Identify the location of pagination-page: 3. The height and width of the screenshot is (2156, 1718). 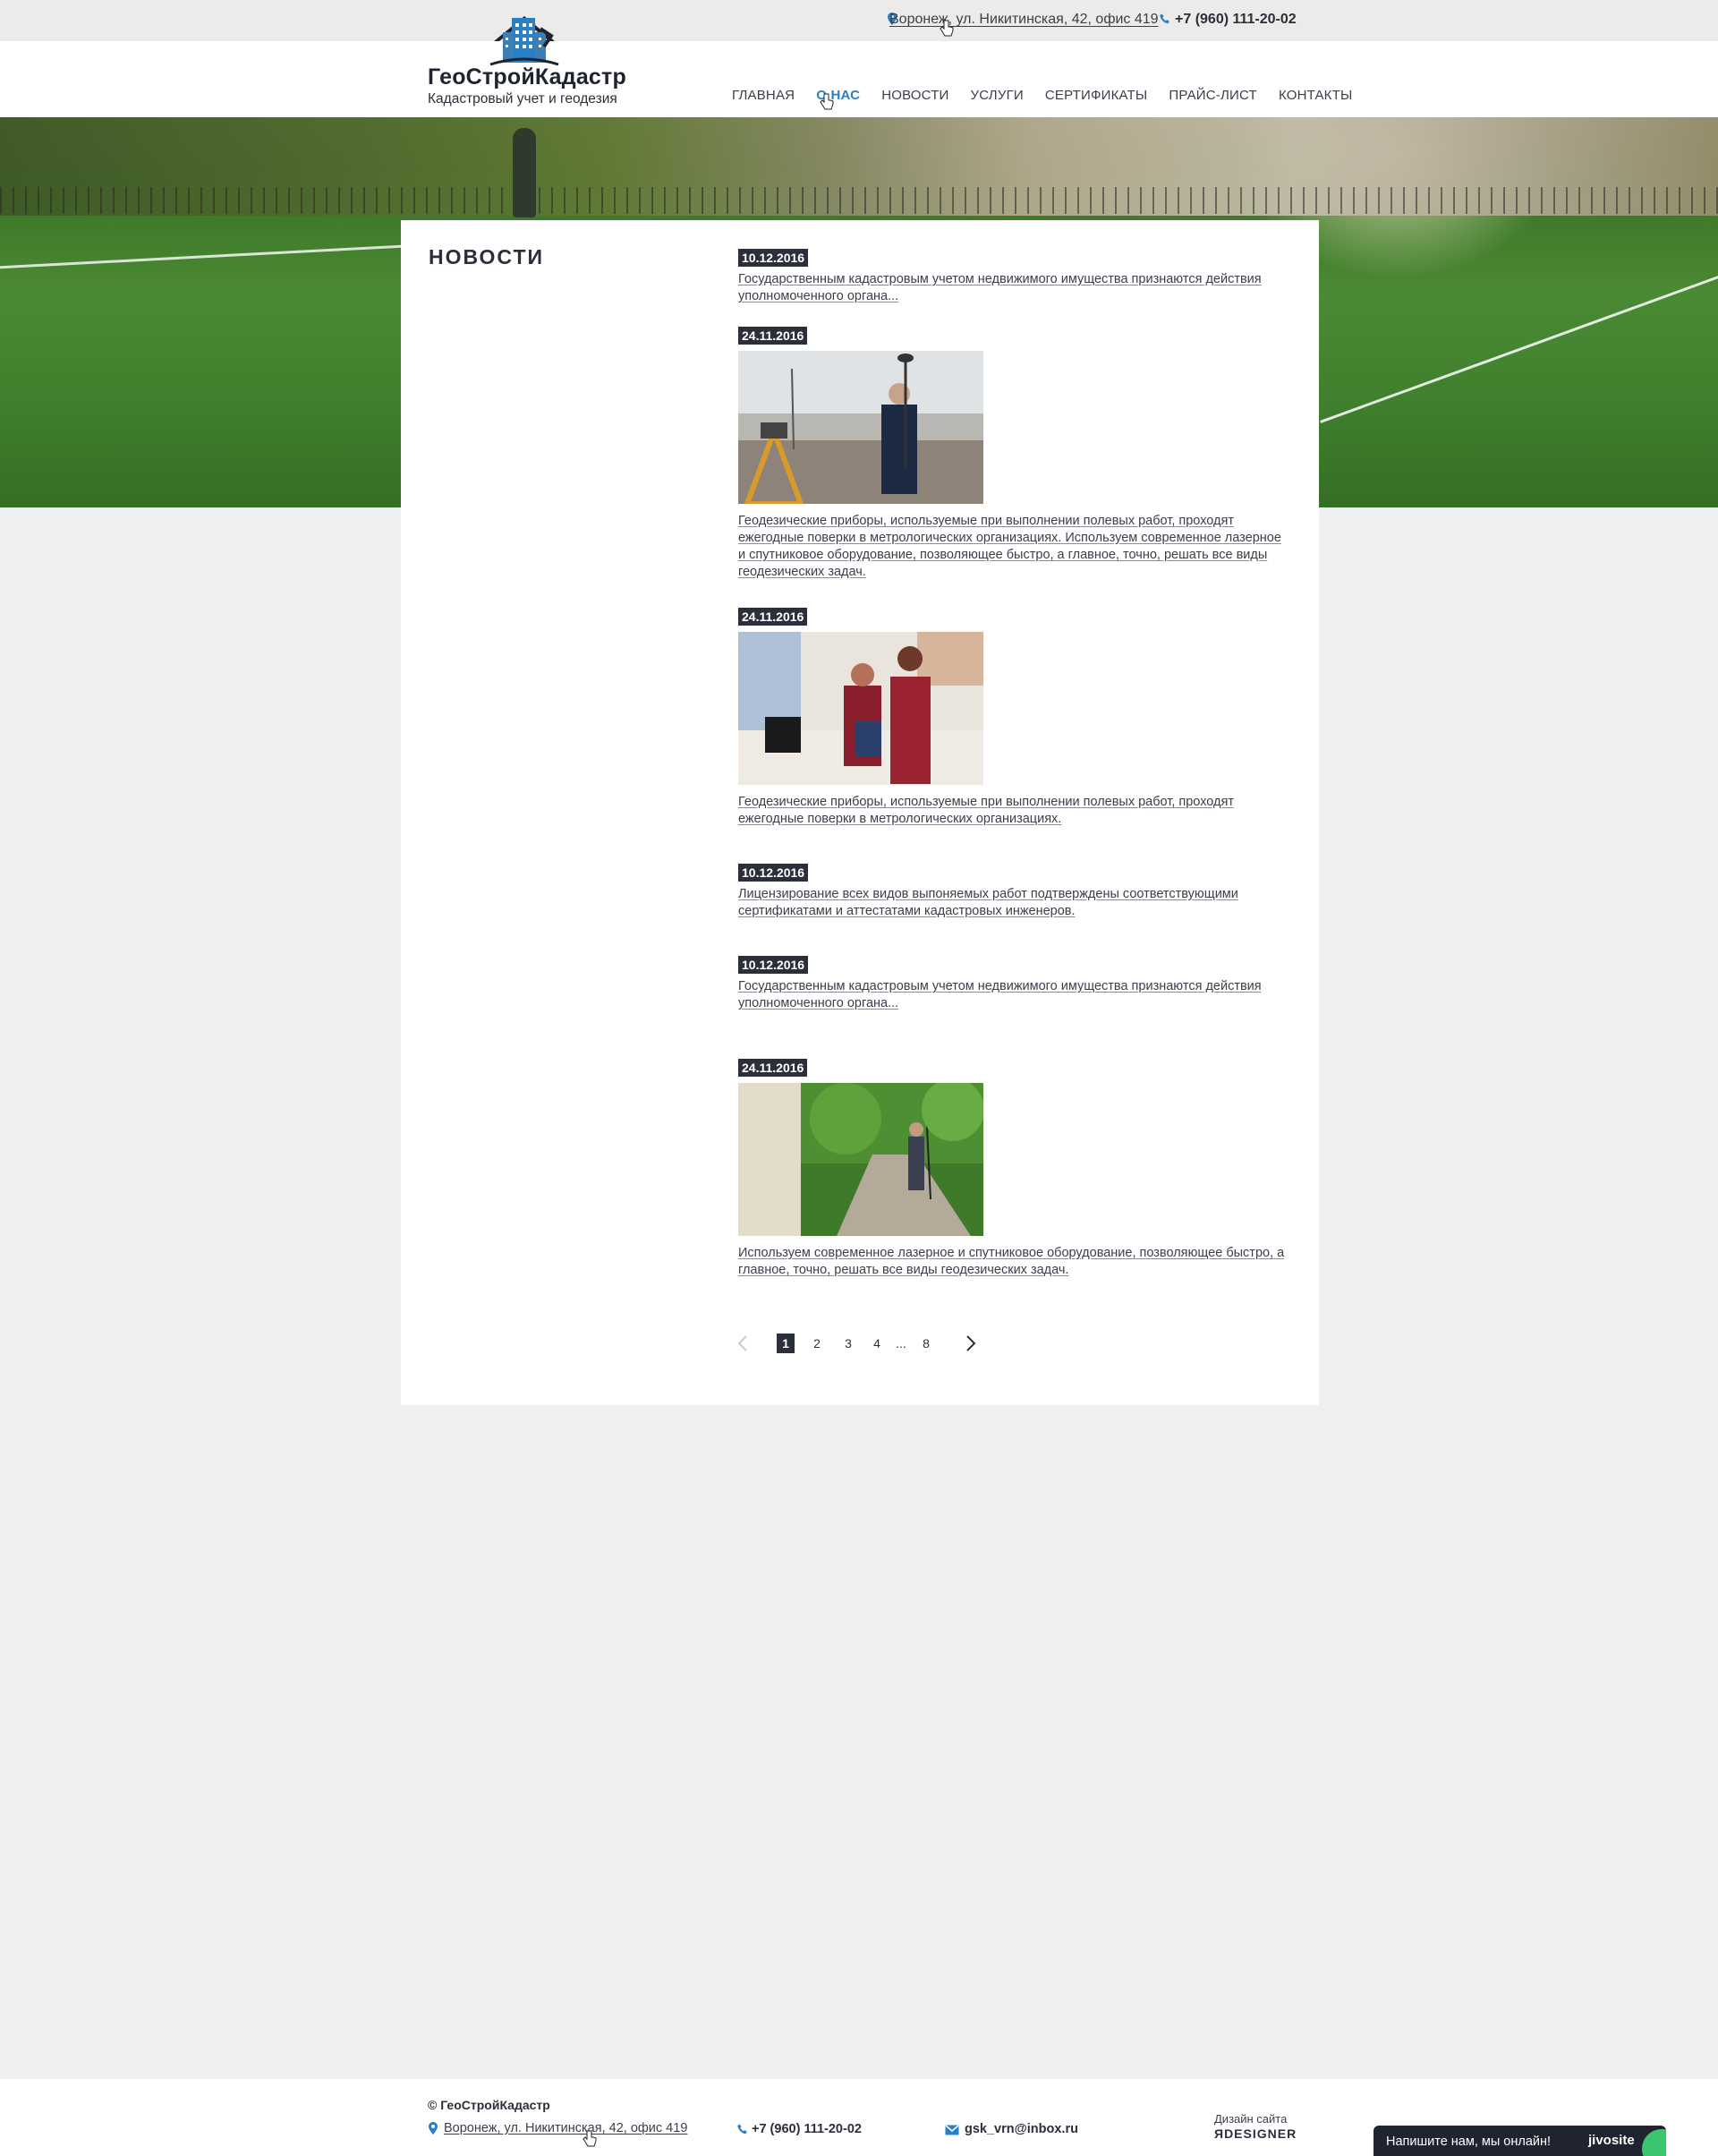
(848, 1343).